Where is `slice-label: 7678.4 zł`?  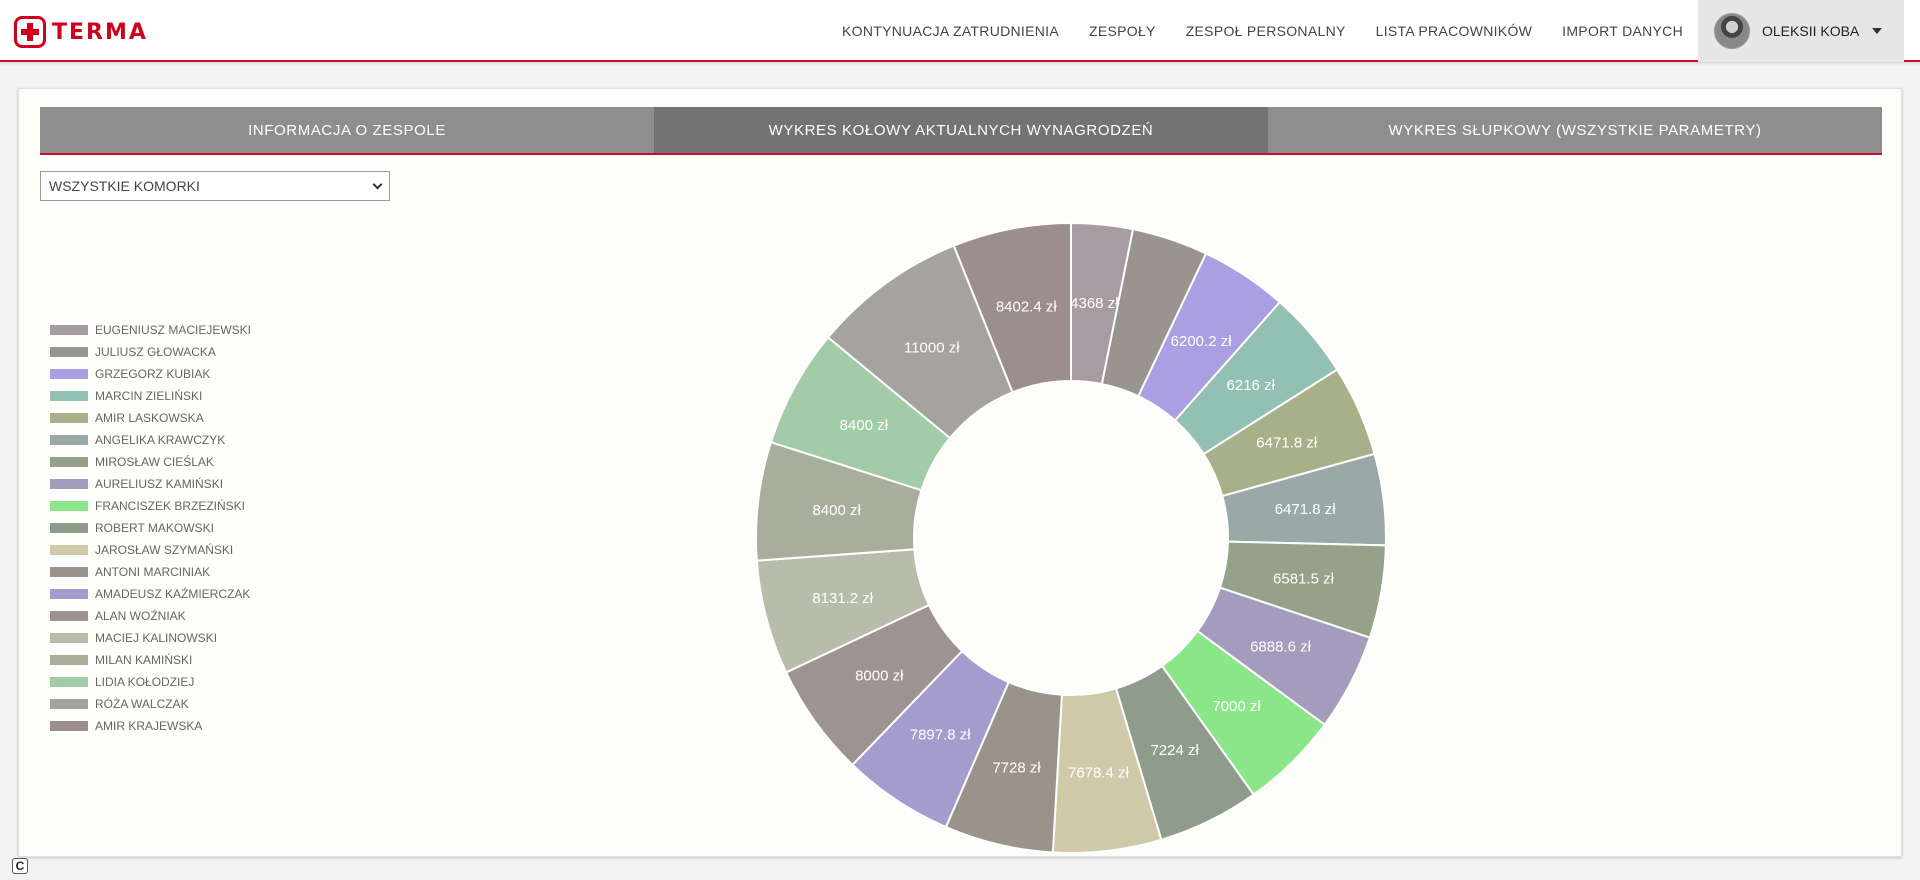
slice-label: 7678.4 zł is located at coordinates (1099, 772).